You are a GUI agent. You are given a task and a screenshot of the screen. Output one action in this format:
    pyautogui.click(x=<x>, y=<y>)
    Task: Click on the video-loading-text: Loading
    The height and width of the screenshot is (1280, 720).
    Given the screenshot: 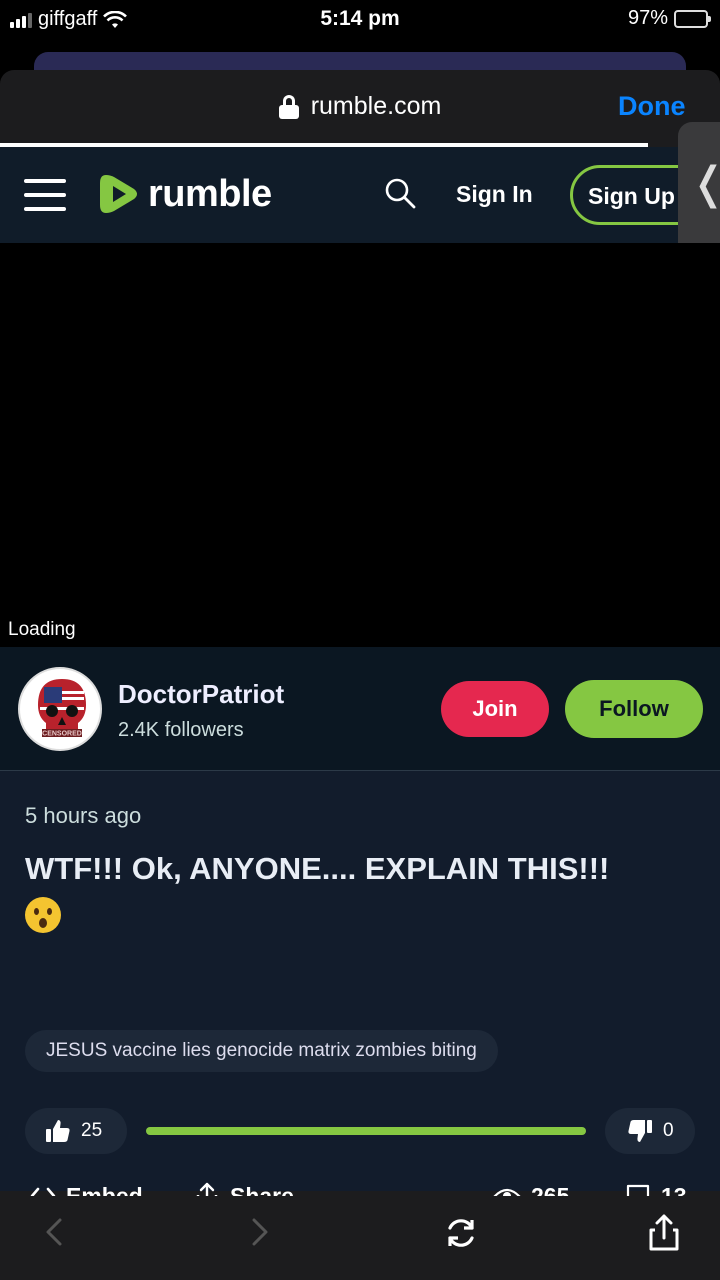 What is the action you would take?
    pyautogui.click(x=42, y=629)
    